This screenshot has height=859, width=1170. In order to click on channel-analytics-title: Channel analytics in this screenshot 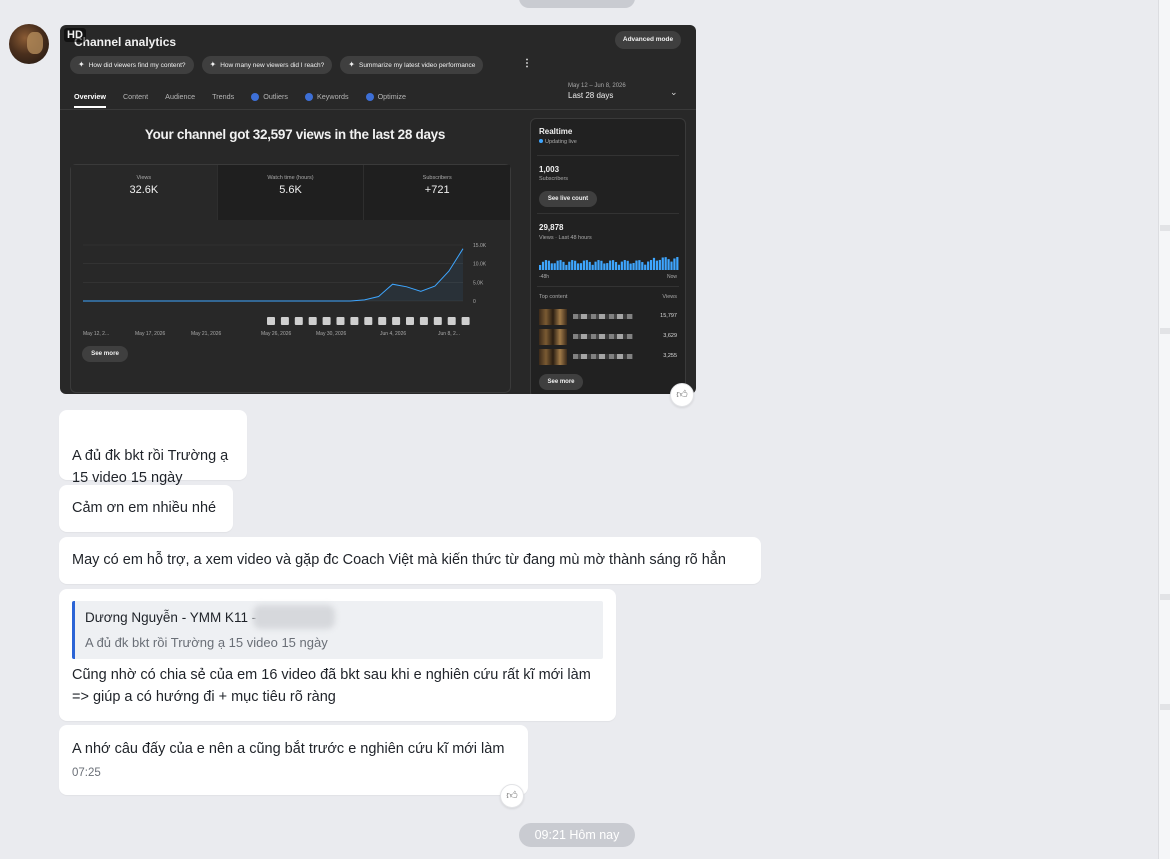, I will do `click(125, 42)`.